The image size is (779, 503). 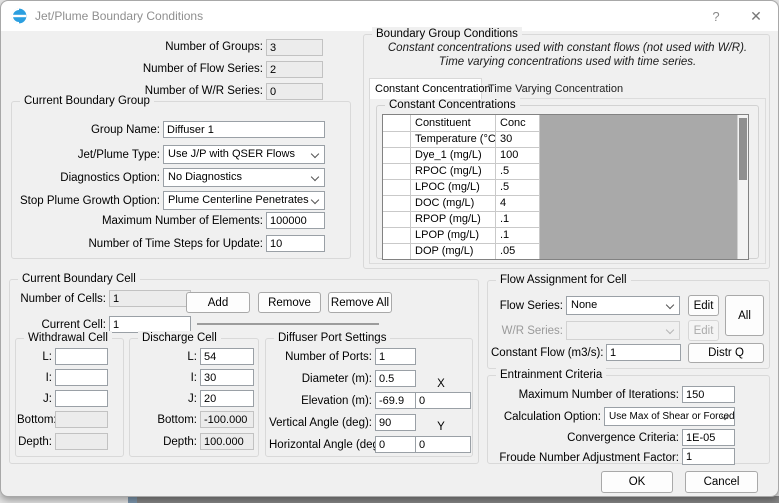 What do you see at coordinates (744, 315) in the screenshot?
I see `all-button: All` at bounding box center [744, 315].